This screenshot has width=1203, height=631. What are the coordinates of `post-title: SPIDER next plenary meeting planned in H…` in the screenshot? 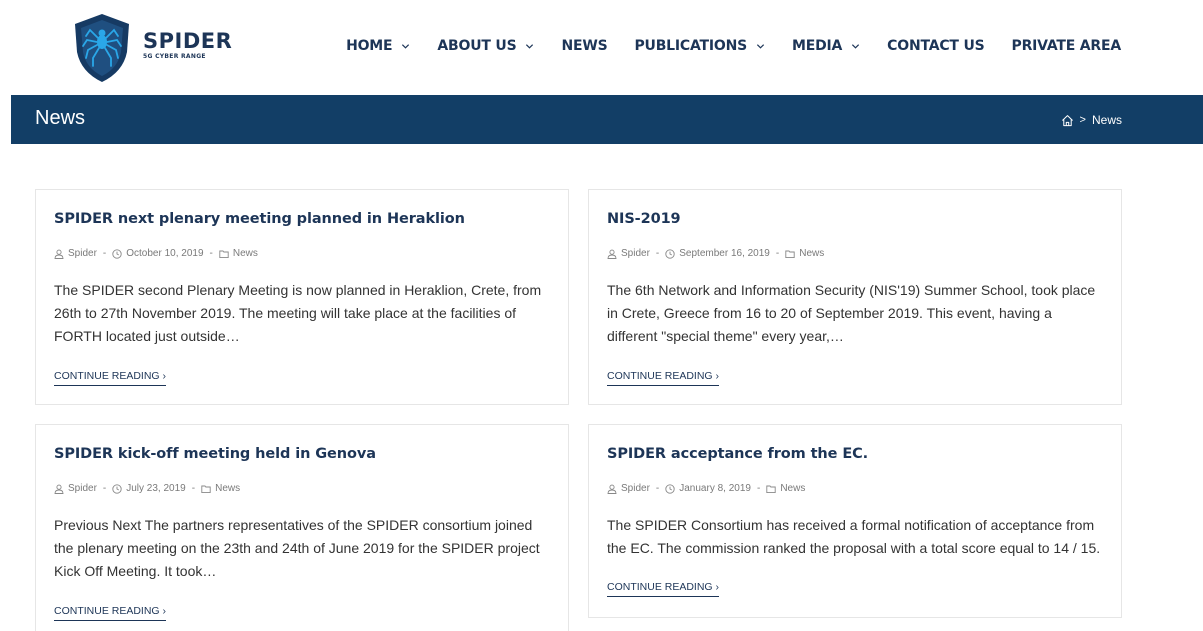 It's located at (259, 219).